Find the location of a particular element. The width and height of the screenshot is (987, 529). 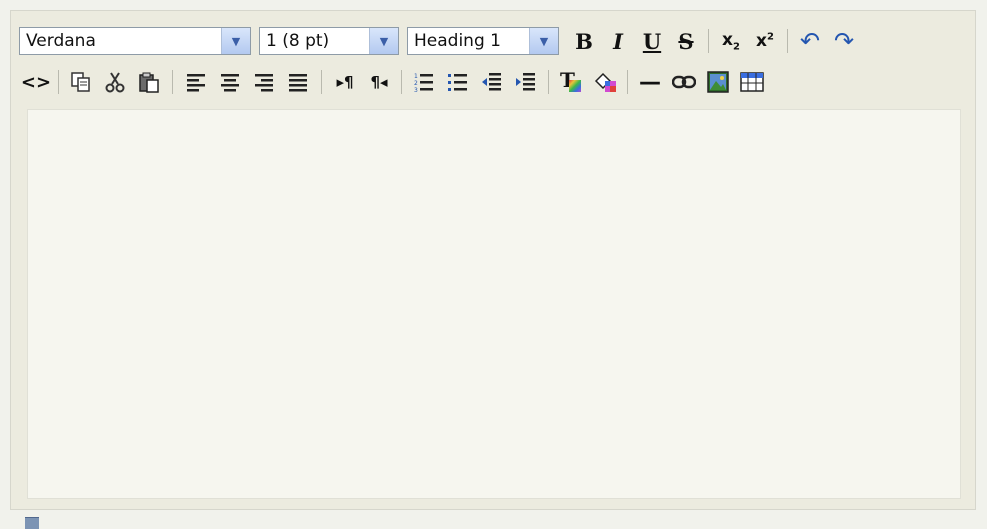

link-button is located at coordinates (684, 82).